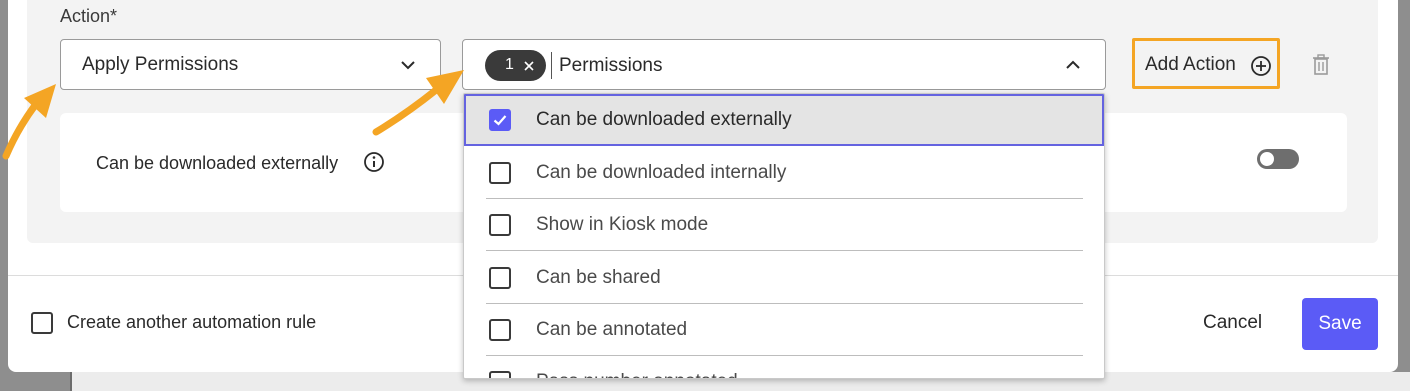 The height and width of the screenshot is (391, 1410). I want to click on option-can-be-downloaded-internally: Can be downloaded internally, so click(784, 173).